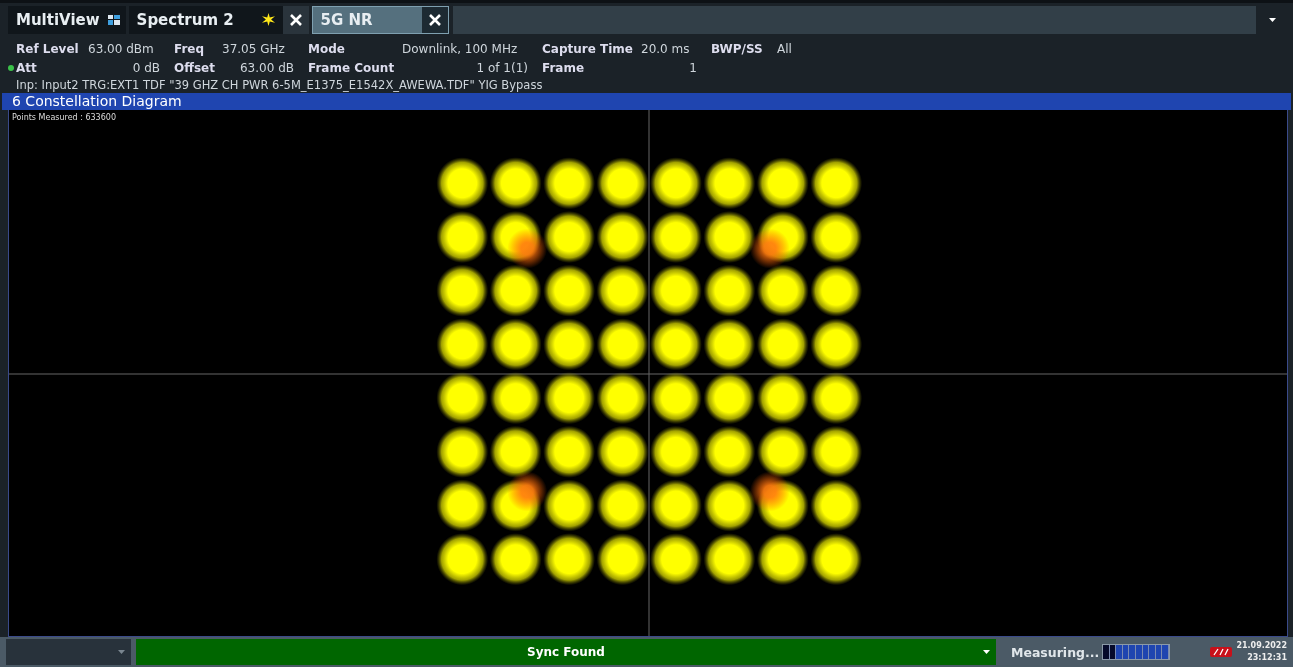  I want to click on setting-label: Frame, so click(564, 67).